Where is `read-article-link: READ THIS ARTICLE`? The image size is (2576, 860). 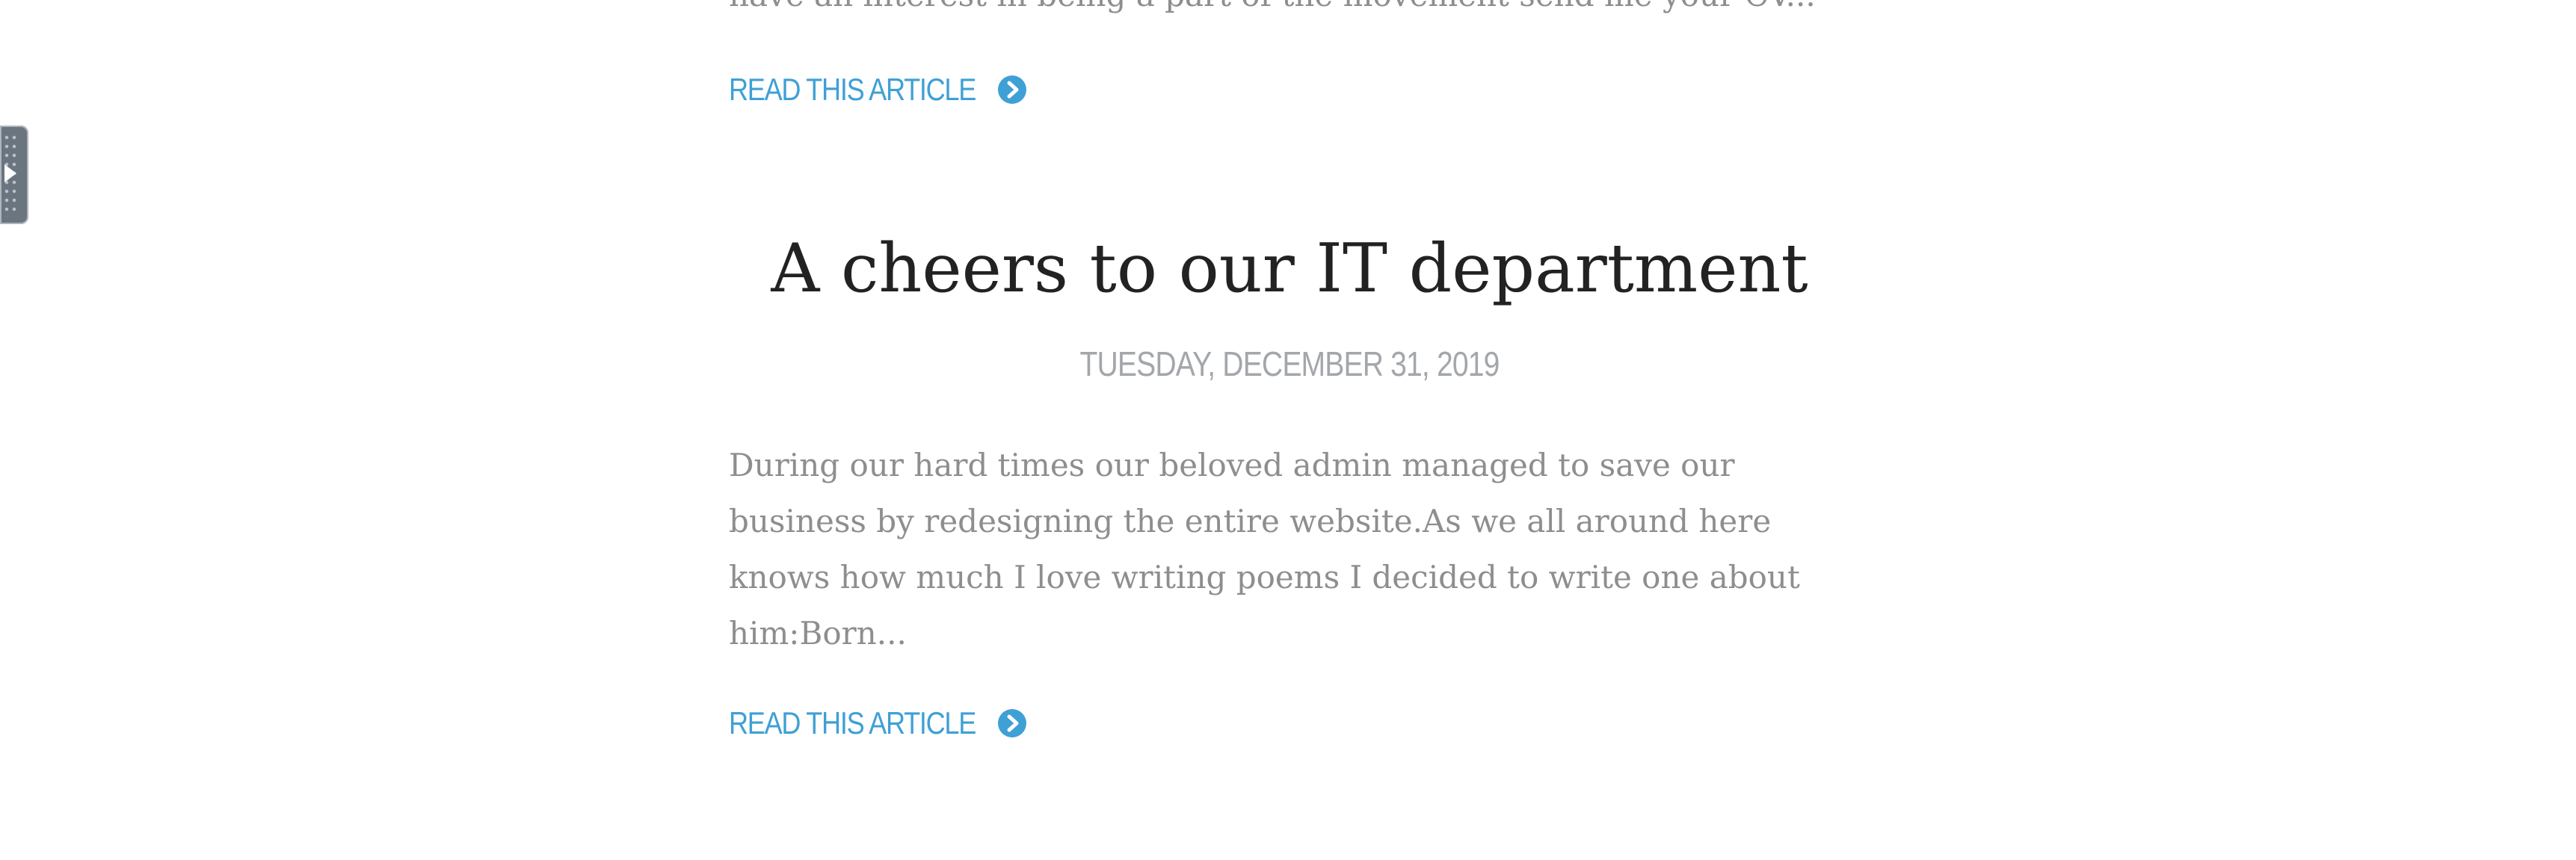
read-article-link: READ THIS ARTICLE is located at coordinates (878, 723).